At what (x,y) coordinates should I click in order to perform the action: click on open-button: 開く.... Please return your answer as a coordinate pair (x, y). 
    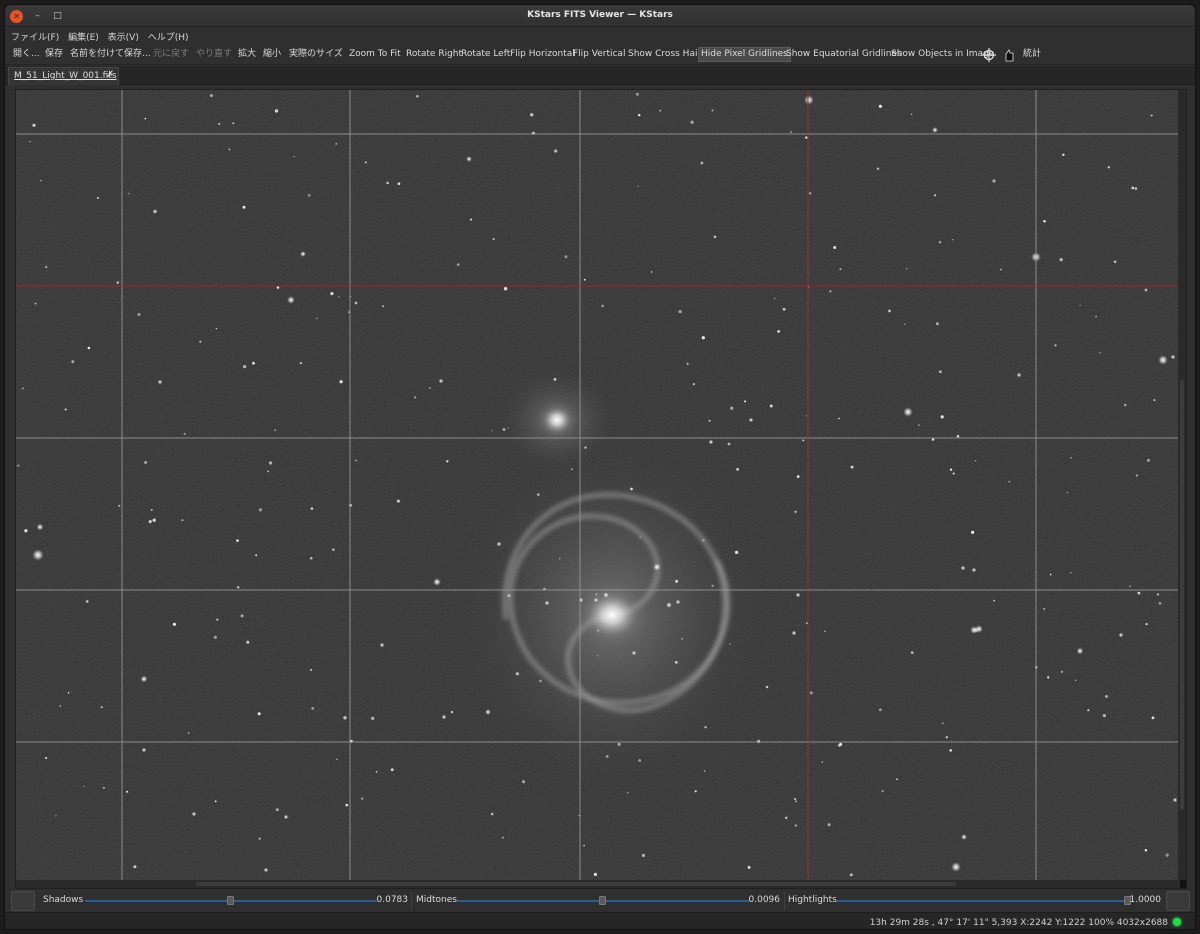
    Looking at the image, I should click on (26, 54).